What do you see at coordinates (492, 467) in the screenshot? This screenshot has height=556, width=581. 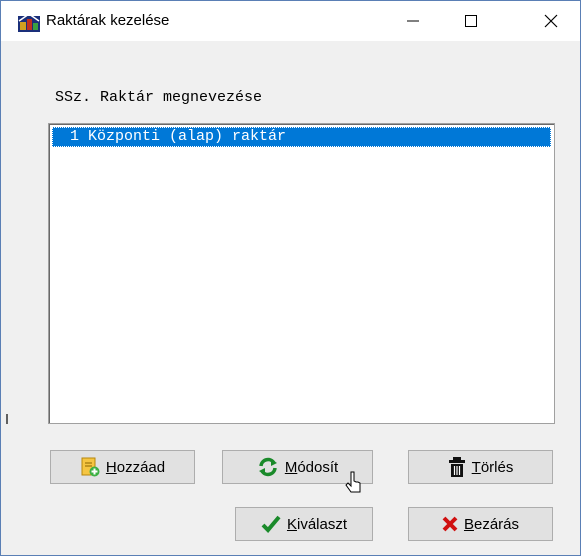 I see `delete-button-label: Törlés` at bounding box center [492, 467].